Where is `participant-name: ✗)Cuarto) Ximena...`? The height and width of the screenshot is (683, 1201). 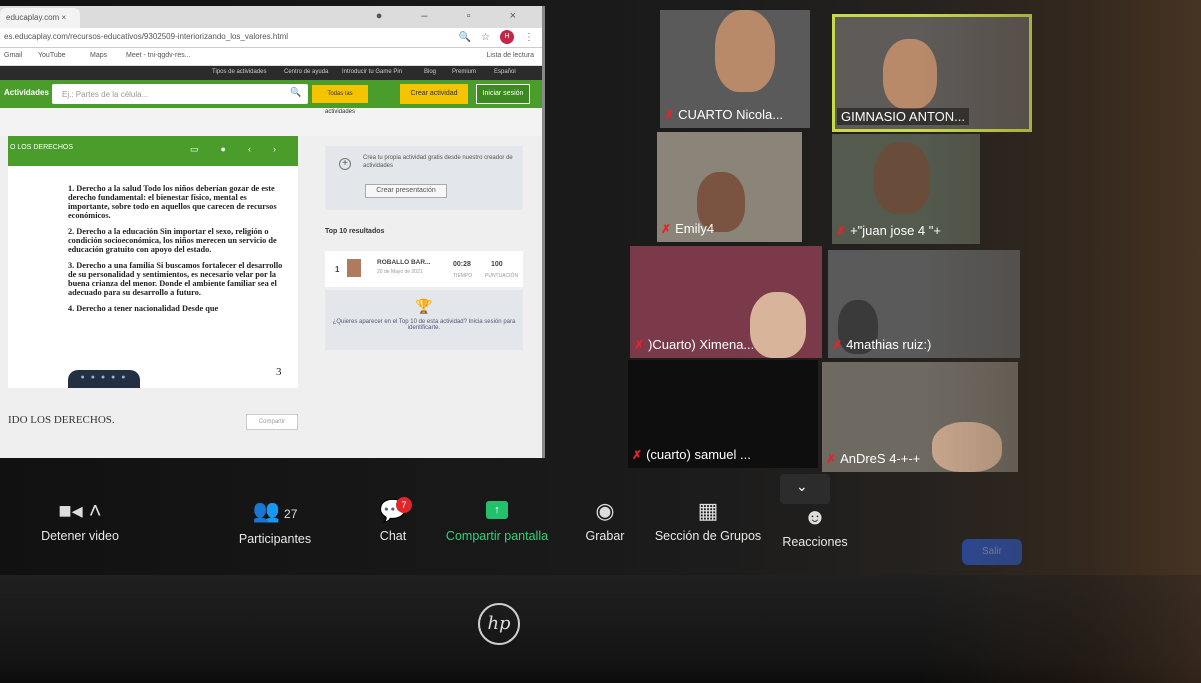
participant-name: ✗)Cuarto) Ximena... is located at coordinates (694, 344).